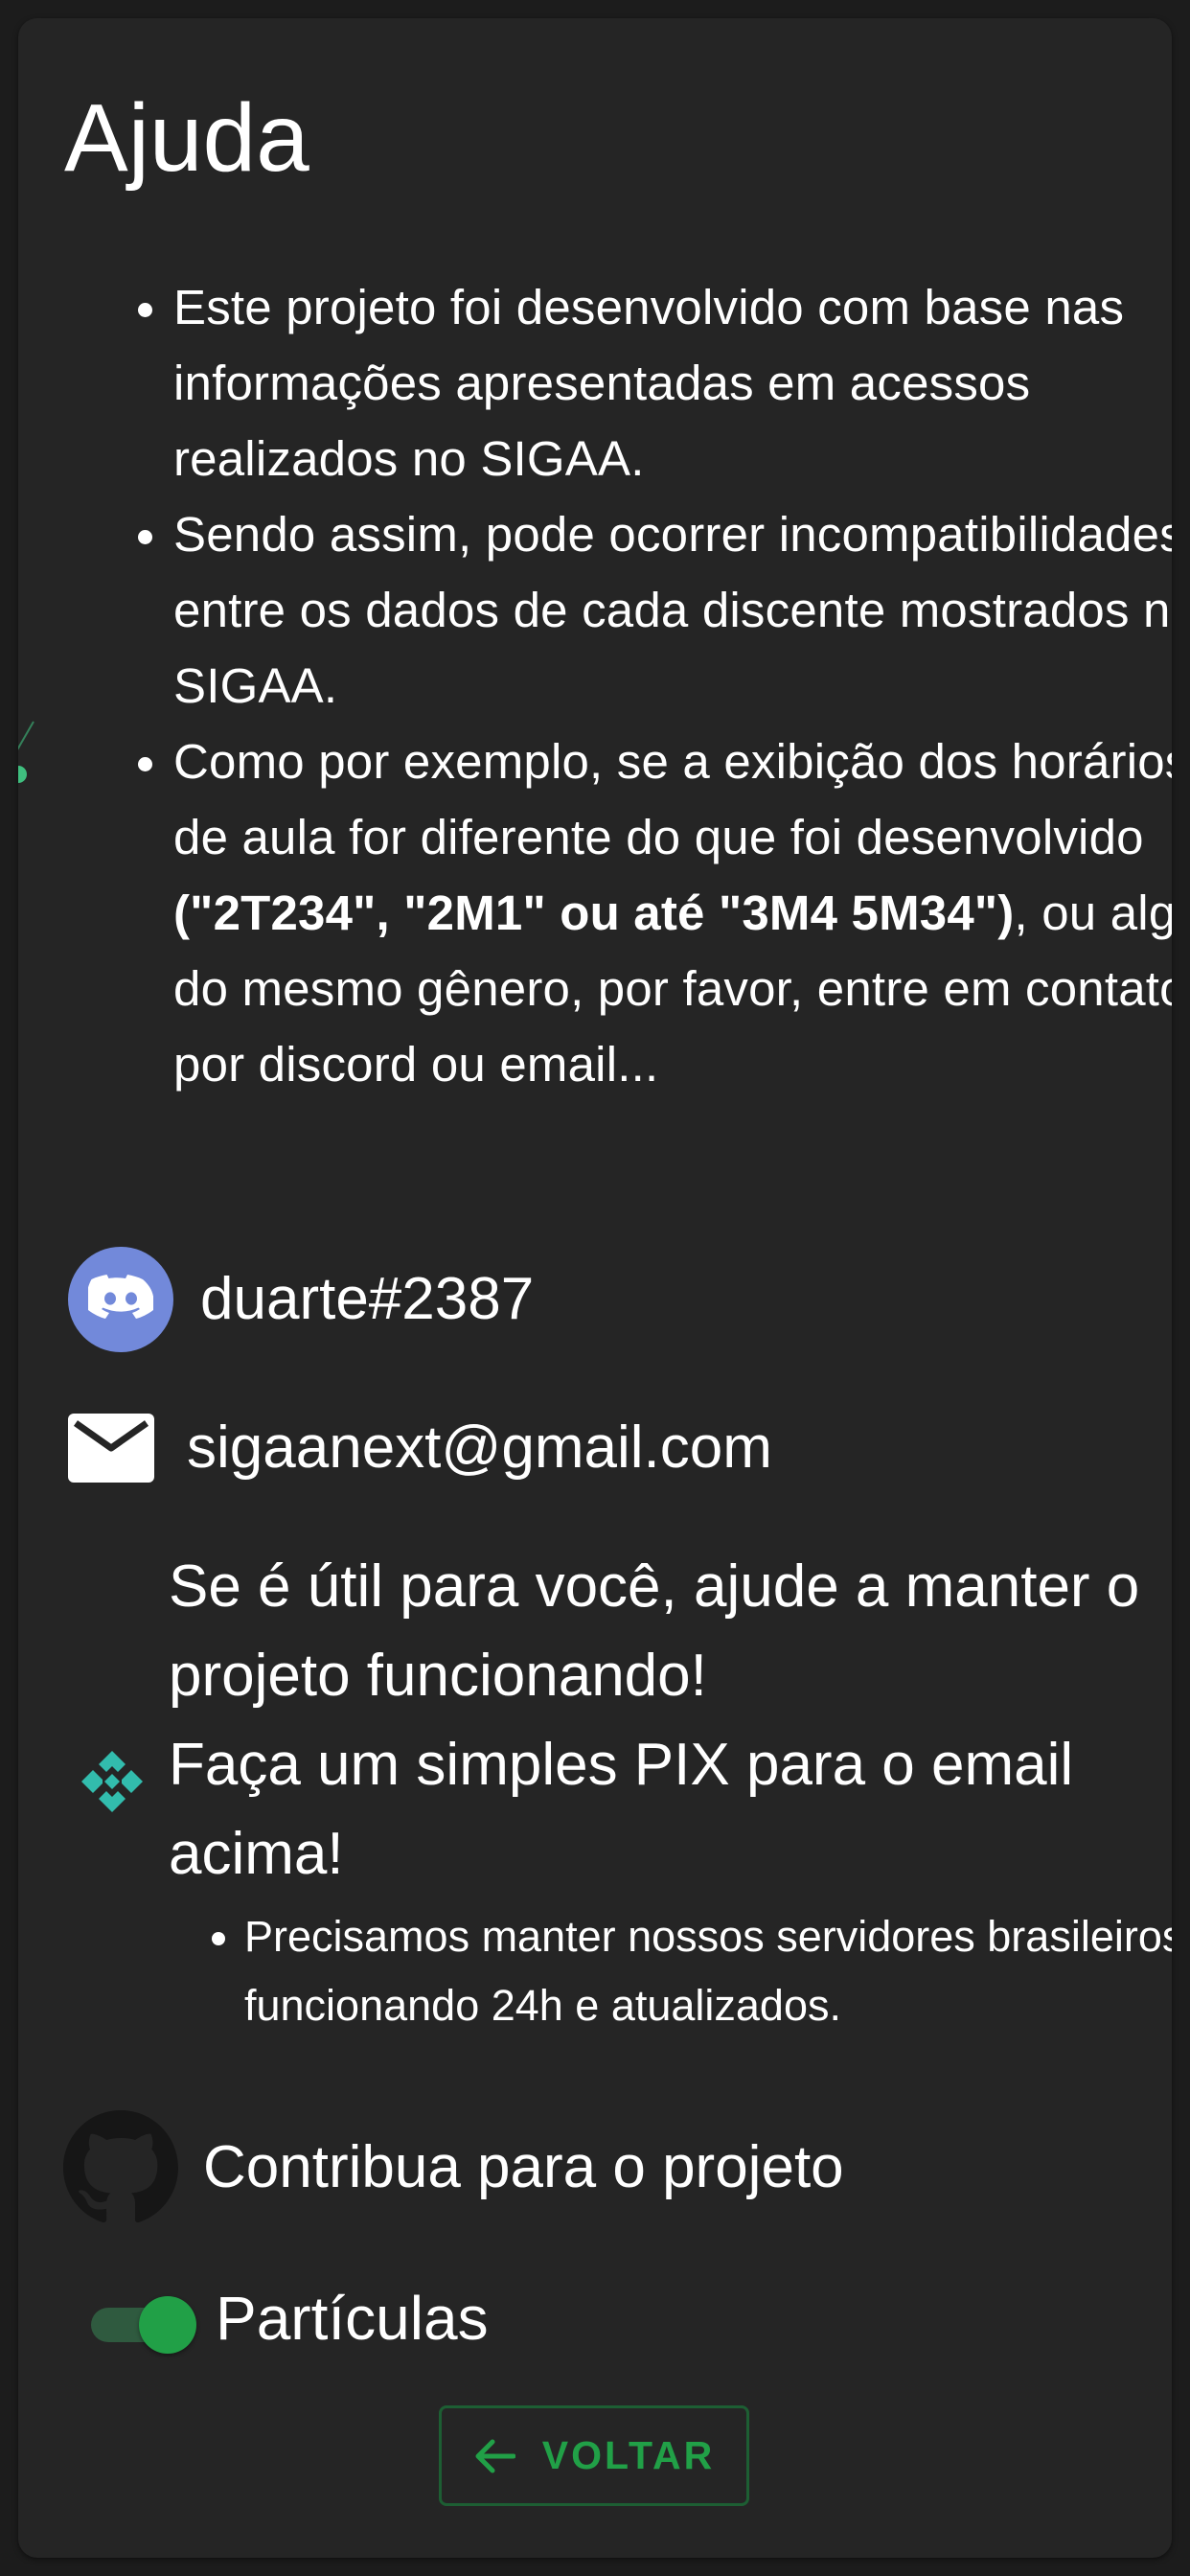 The height and width of the screenshot is (2576, 1190). What do you see at coordinates (622, 1809) in the screenshot?
I see `donation-line: Faça um simples PIX para o email acima!` at bounding box center [622, 1809].